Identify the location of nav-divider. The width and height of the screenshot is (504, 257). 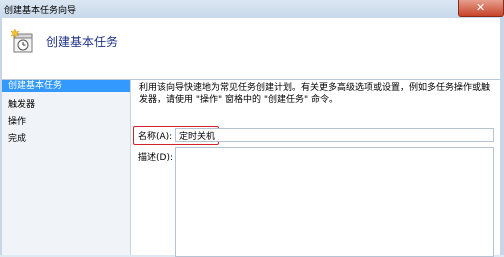
(130, 167).